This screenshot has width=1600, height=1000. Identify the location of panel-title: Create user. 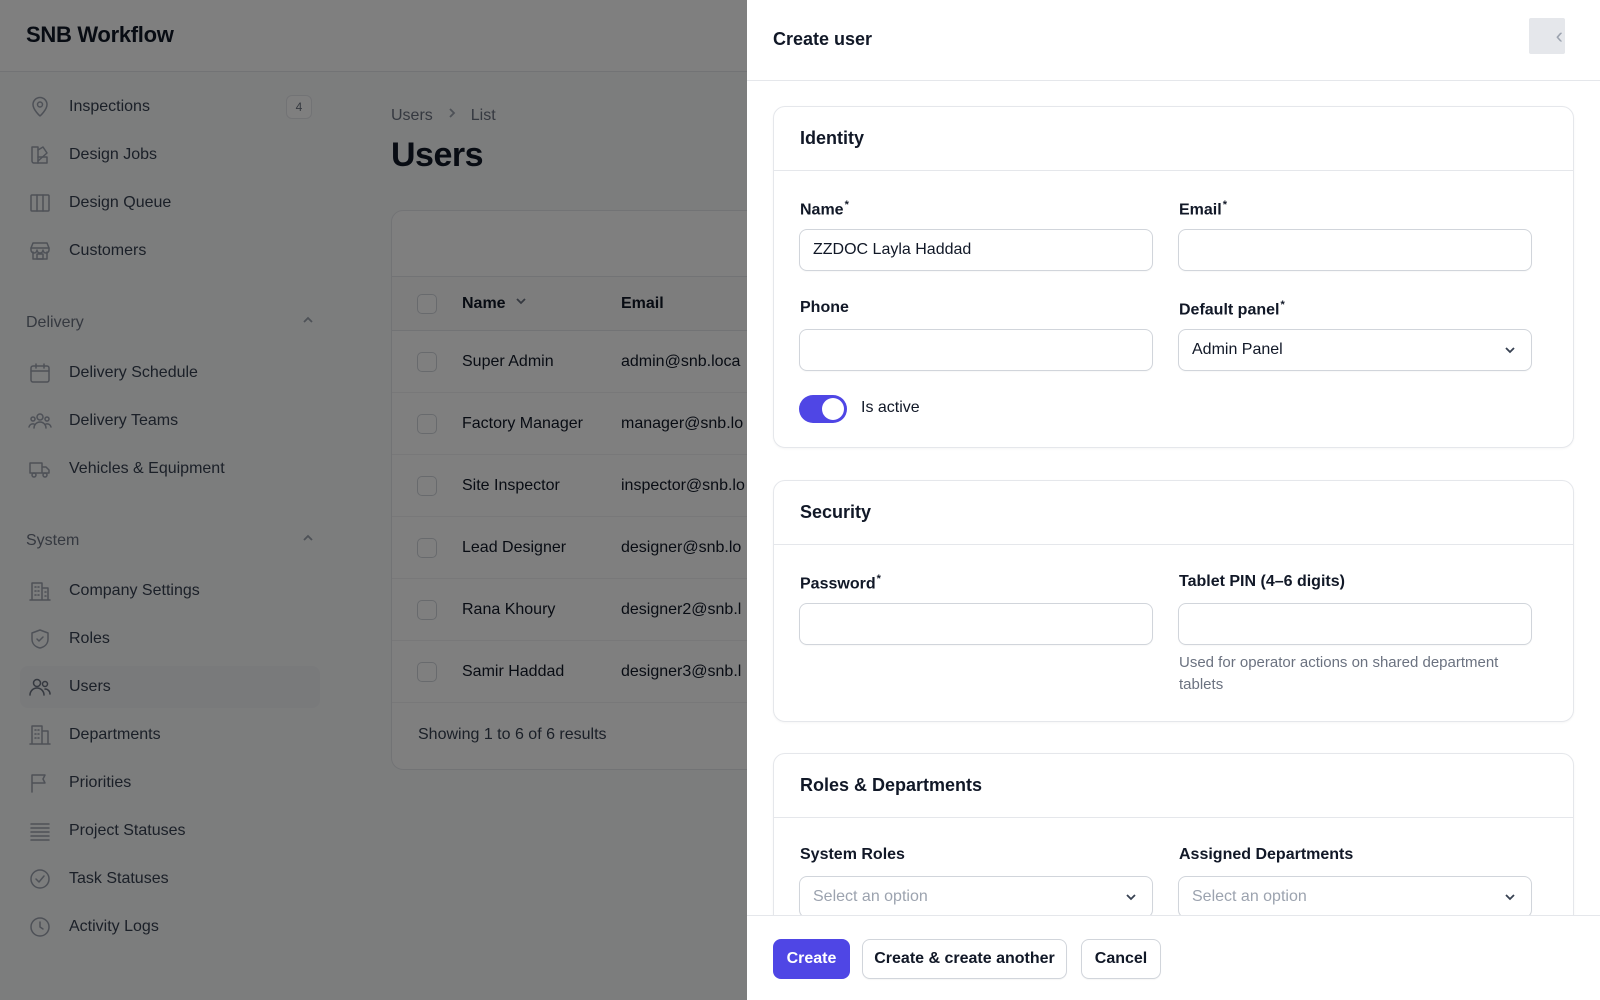
(823, 39).